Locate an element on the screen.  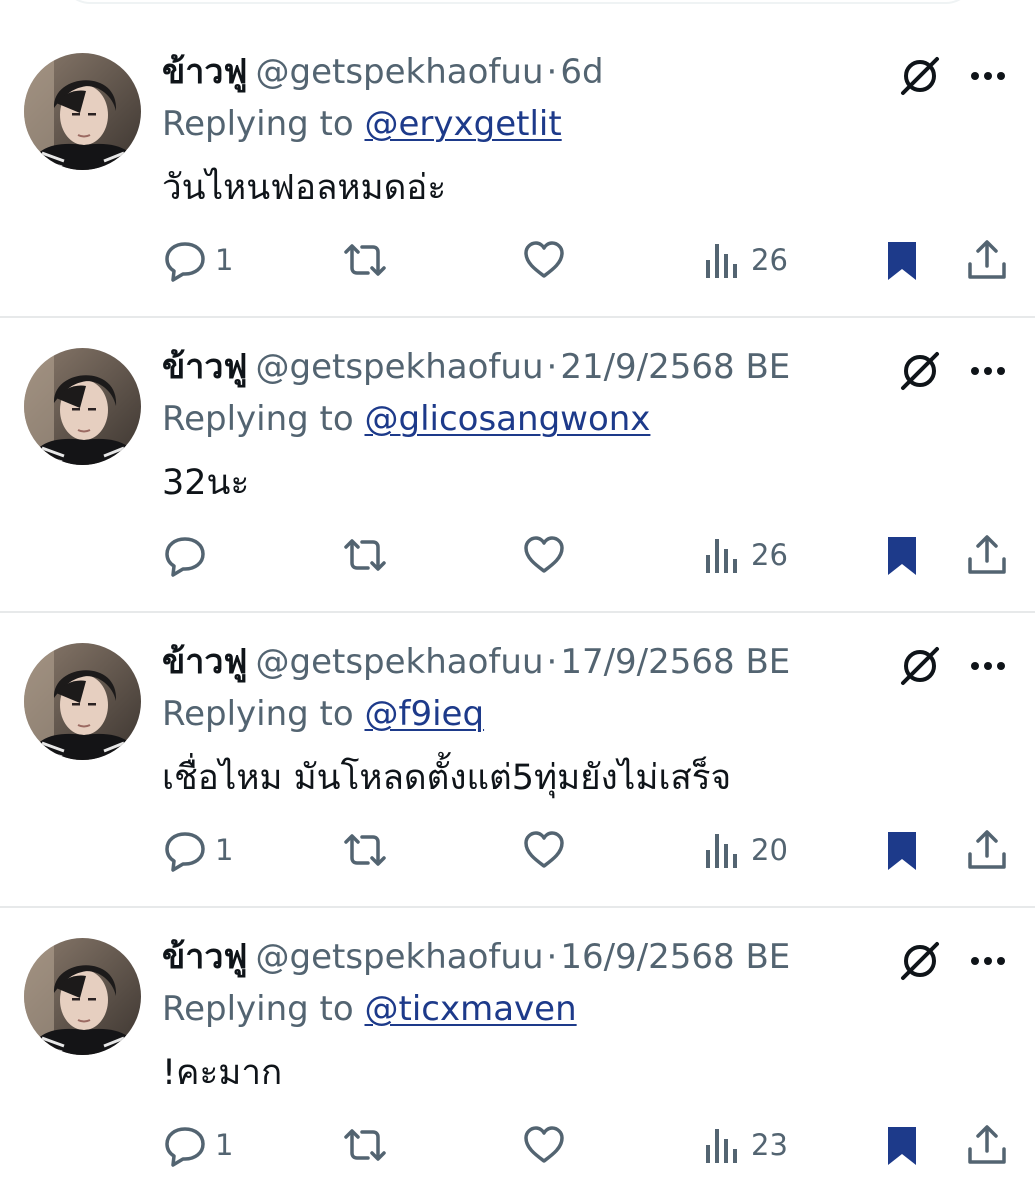
tweet-text: วันไหนฟอลหมดอ่ะ is located at coordinates (304, 188).